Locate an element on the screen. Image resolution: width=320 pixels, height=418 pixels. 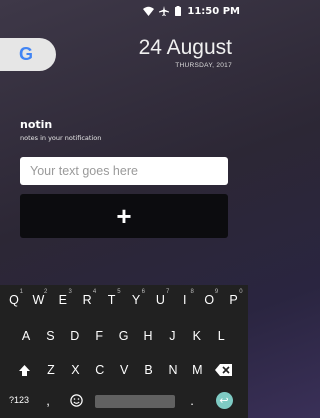
key-k: K is located at coordinates (197, 336).